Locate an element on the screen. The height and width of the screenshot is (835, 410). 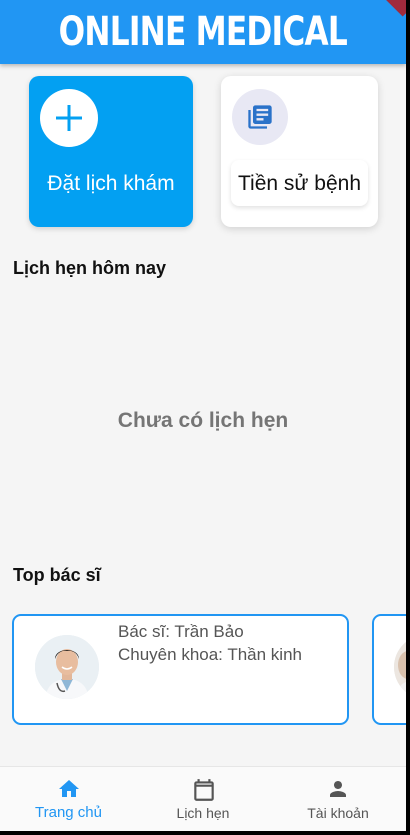
plus-icon is located at coordinates (69, 118).